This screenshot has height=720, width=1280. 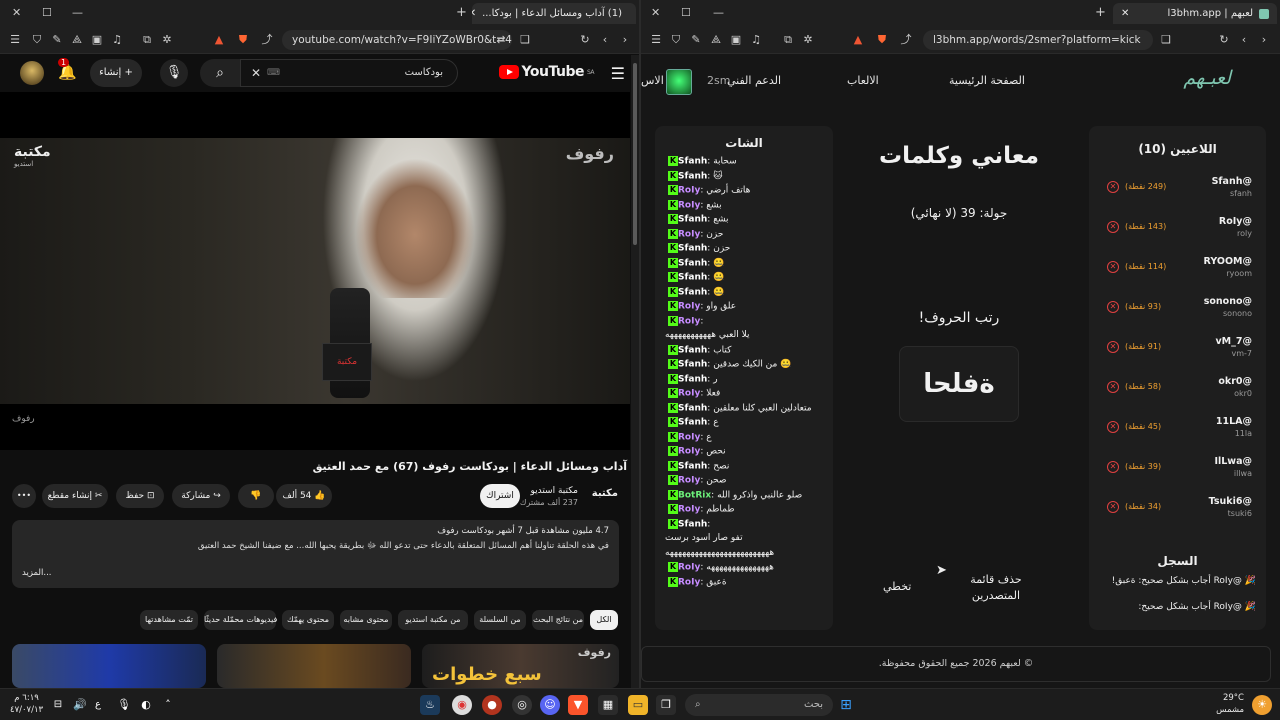 I want to click on dislike-button: 👎, so click(x=256, y=496).